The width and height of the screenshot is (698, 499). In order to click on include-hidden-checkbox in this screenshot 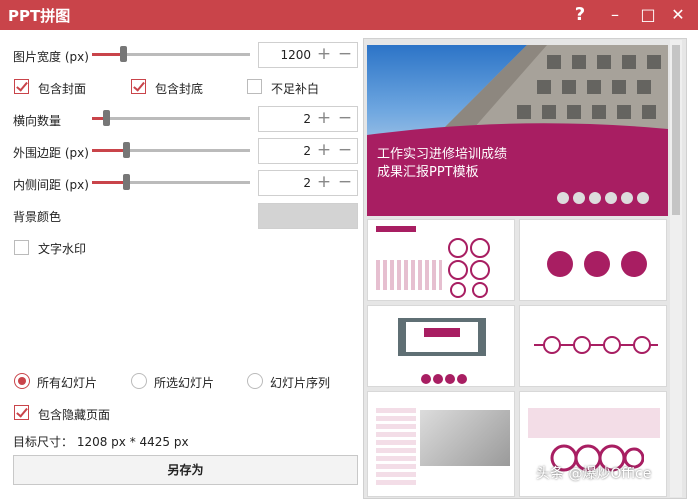, I will do `click(21, 412)`.